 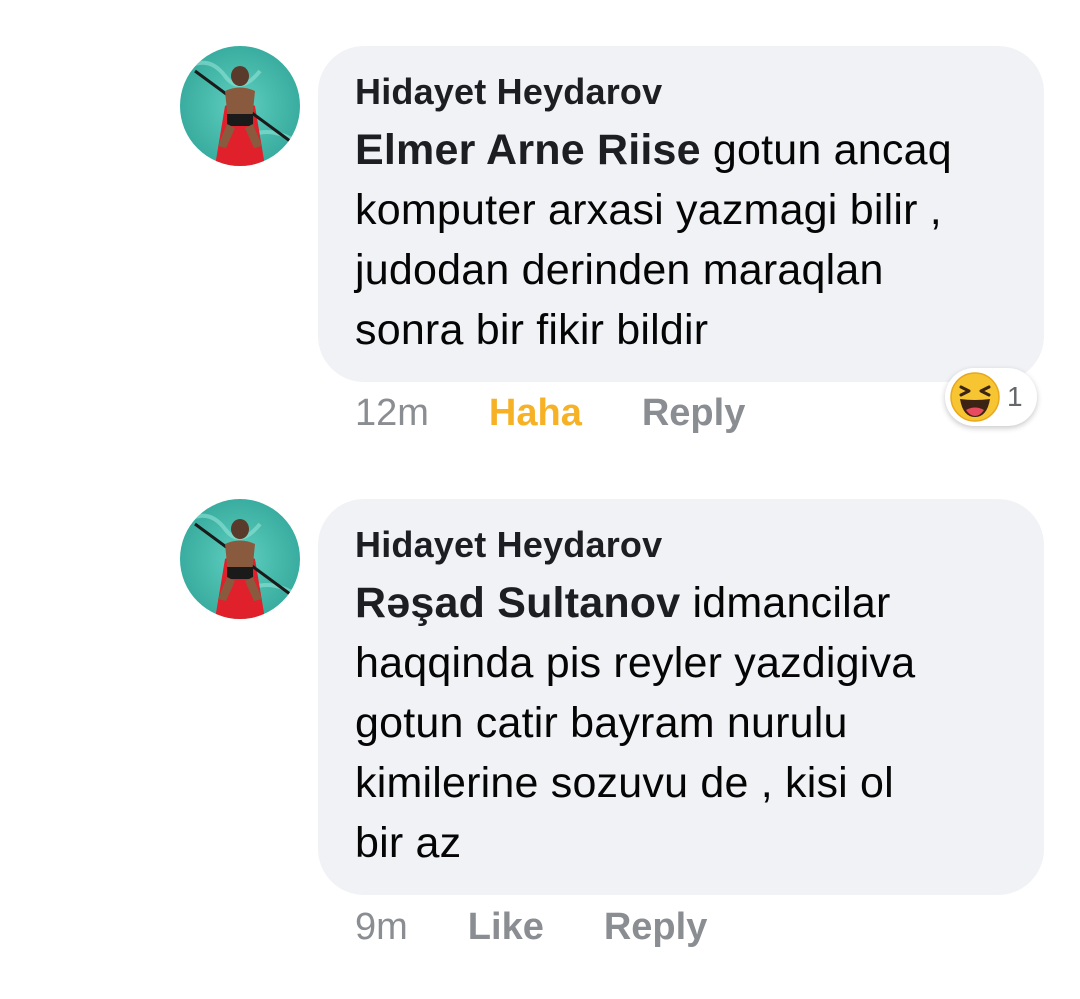 What do you see at coordinates (528, 150) in the screenshot?
I see `mention-link: Elmer Arne Riise` at bounding box center [528, 150].